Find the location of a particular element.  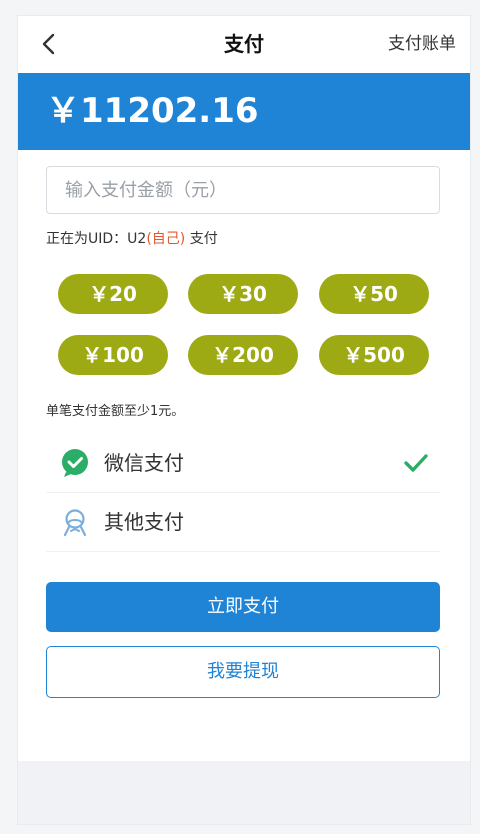

top-nav: 支付 支付账单 is located at coordinates (244, 44).